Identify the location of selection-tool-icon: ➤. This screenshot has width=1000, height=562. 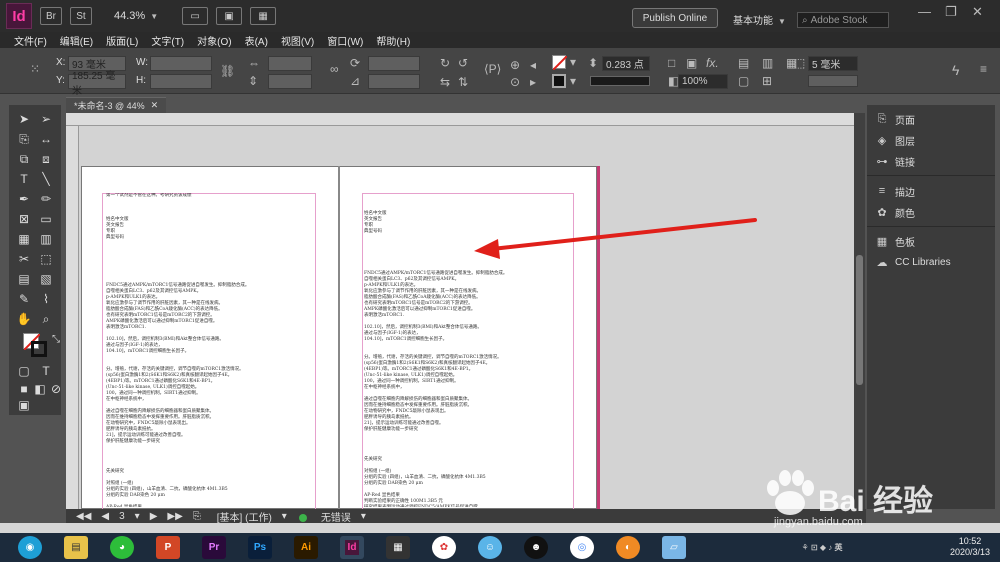
(24, 119).